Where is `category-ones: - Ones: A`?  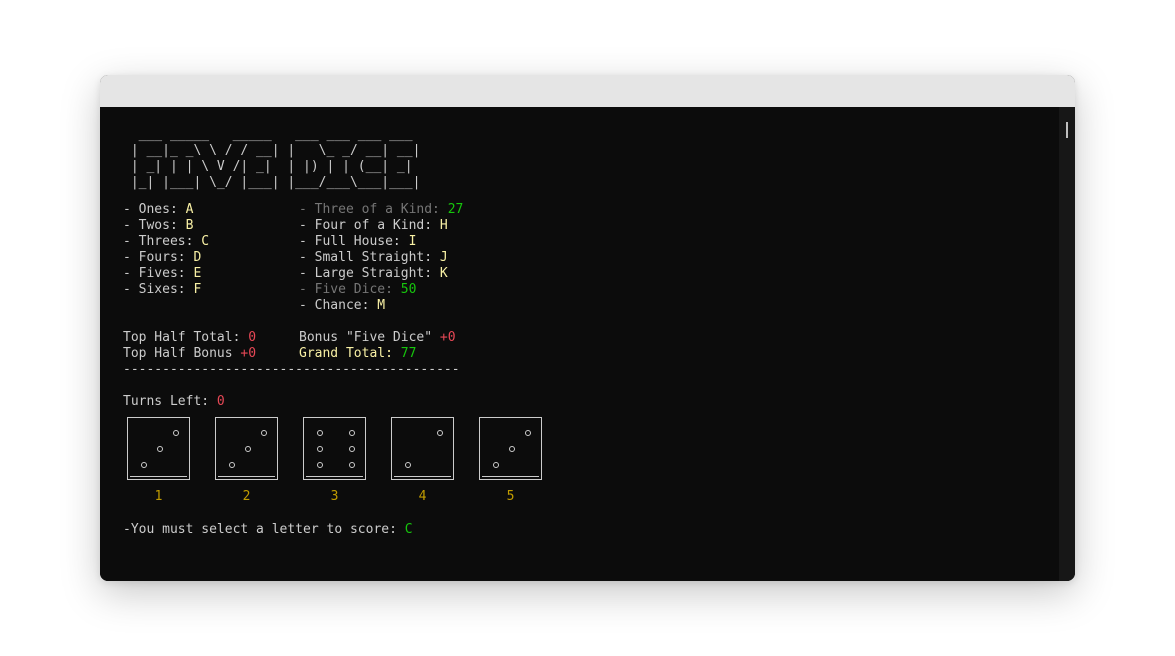 category-ones: - Ones: A is located at coordinates (158, 210).